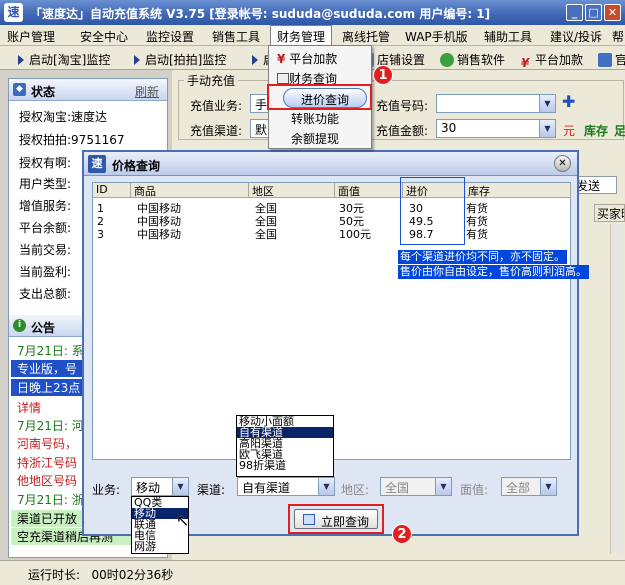 The image size is (625, 585). Describe the element at coordinates (609, 213) in the screenshot. I see `buyer-nick-column: 买家昵` at that location.